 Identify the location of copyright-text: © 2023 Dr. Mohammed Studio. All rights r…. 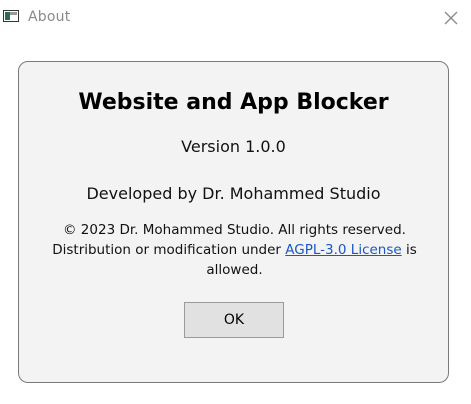
(234, 230).